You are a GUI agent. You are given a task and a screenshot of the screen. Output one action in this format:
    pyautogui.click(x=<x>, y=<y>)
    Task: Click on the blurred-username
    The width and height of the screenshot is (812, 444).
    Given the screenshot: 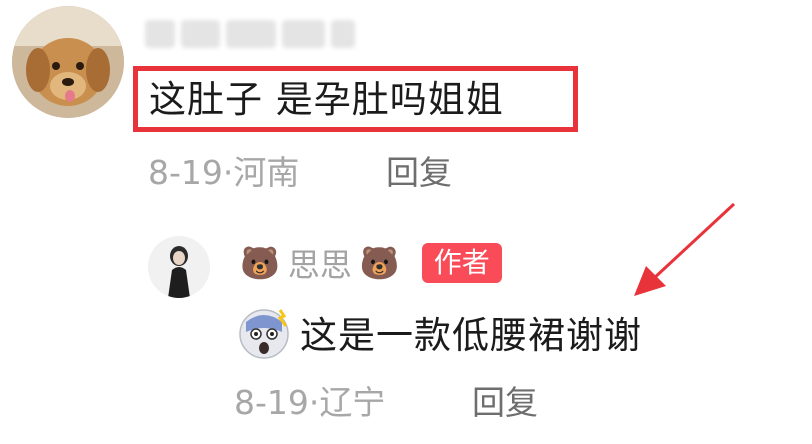 What is the action you would take?
    pyautogui.click(x=250, y=34)
    